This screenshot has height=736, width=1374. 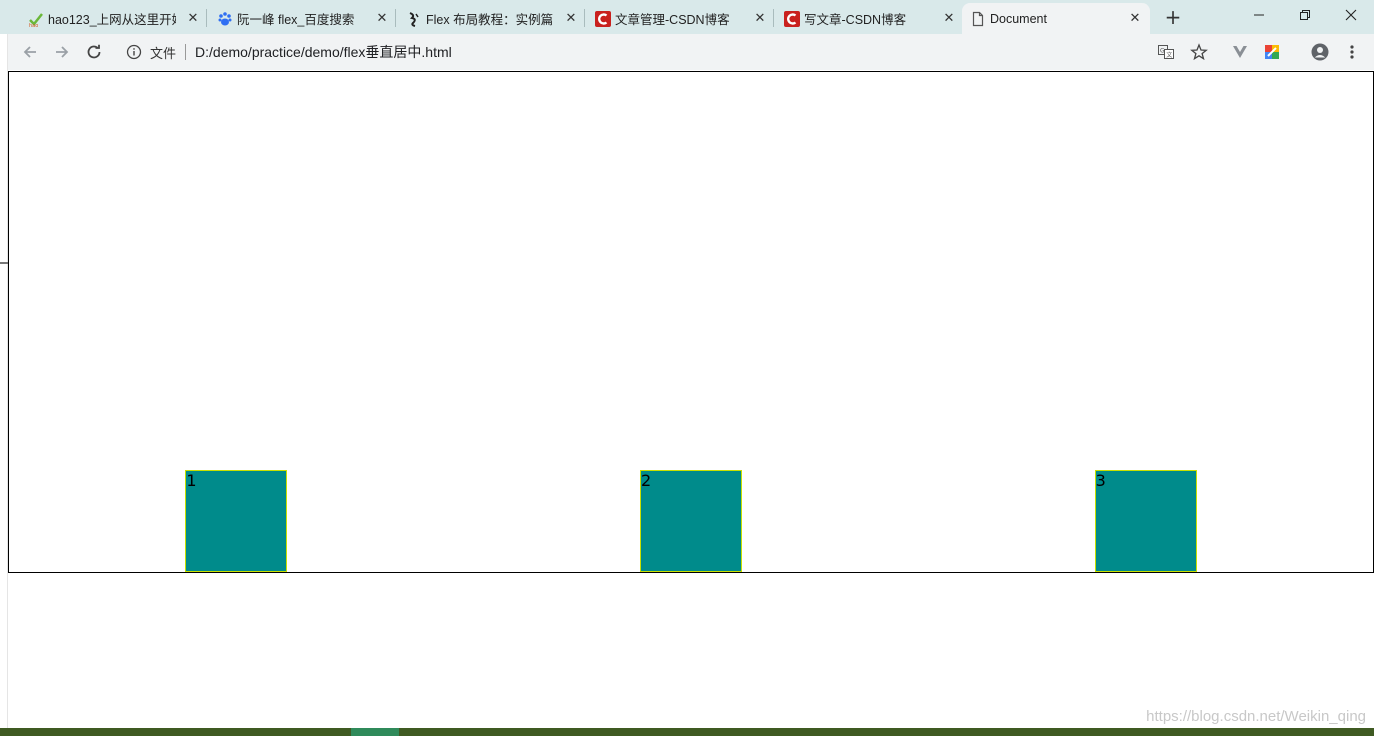 What do you see at coordinates (1256, 716) in the screenshot?
I see `watermark: https://blog.csdn.net/Weikin_qing` at bounding box center [1256, 716].